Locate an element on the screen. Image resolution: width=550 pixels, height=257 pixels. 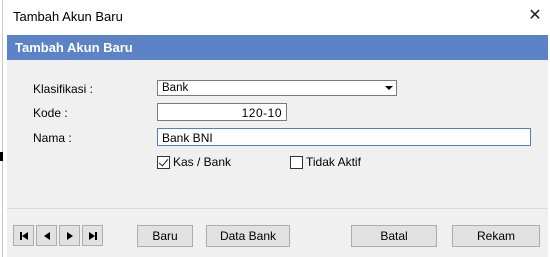
klasifikasi-value: Bank is located at coordinates (175, 88).